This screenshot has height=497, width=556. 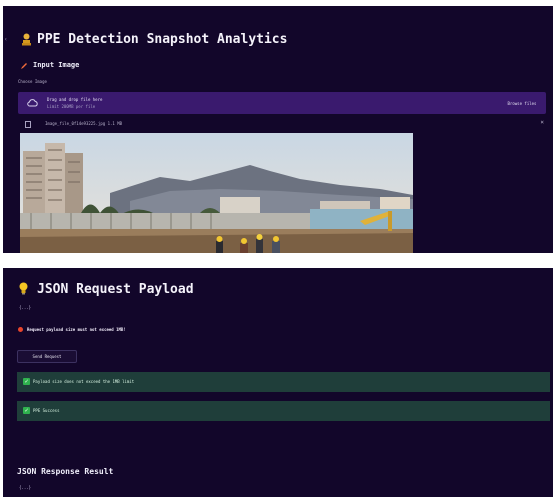 I want to click on response-json-toggle: {...}, so click(x=25, y=487).